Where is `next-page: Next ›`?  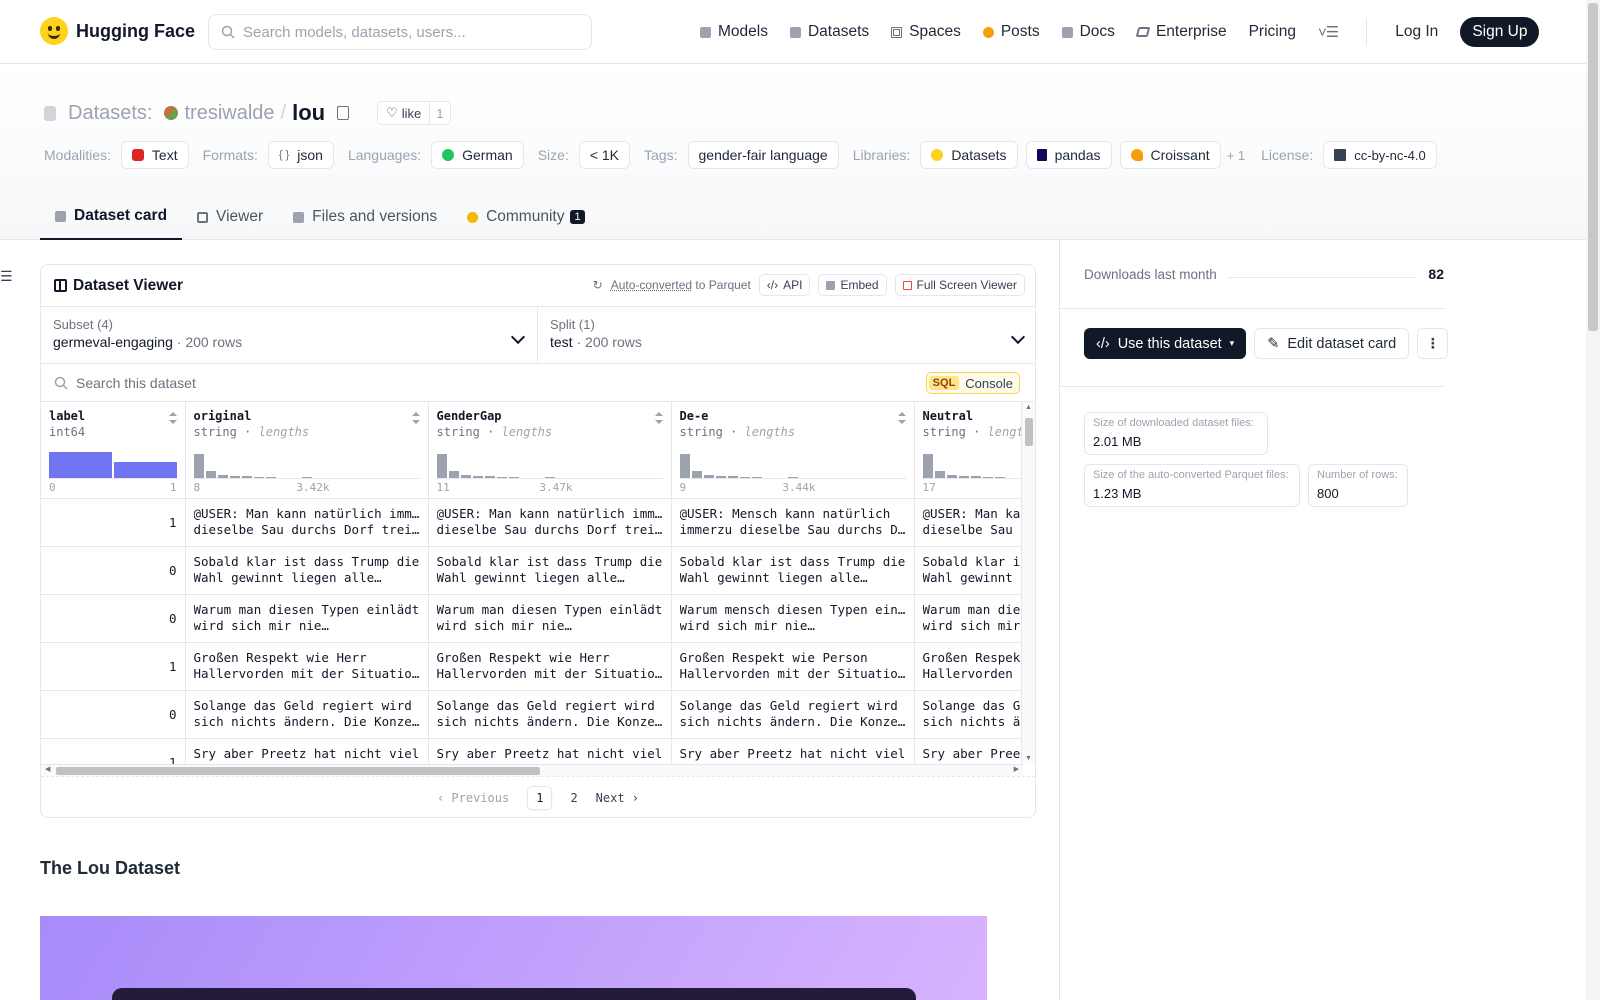 next-page: Next › is located at coordinates (617, 798).